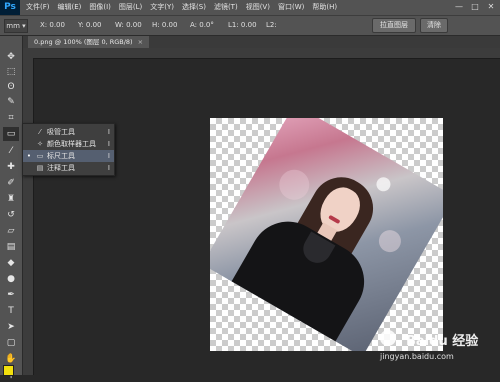 The width and height of the screenshot is (500, 382). Describe the element at coordinates (40, 144) in the screenshot. I see `color-sampler-icon: ✧` at that location.